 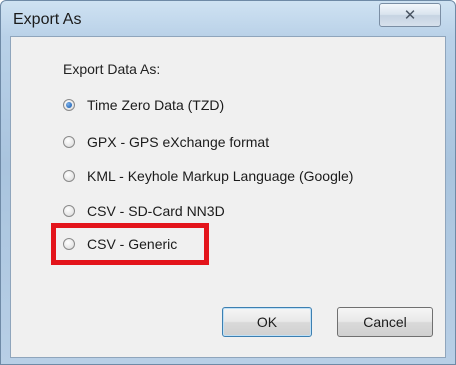 What do you see at coordinates (69, 105) in the screenshot?
I see `radio-selected-icon` at bounding box center [69, 105].